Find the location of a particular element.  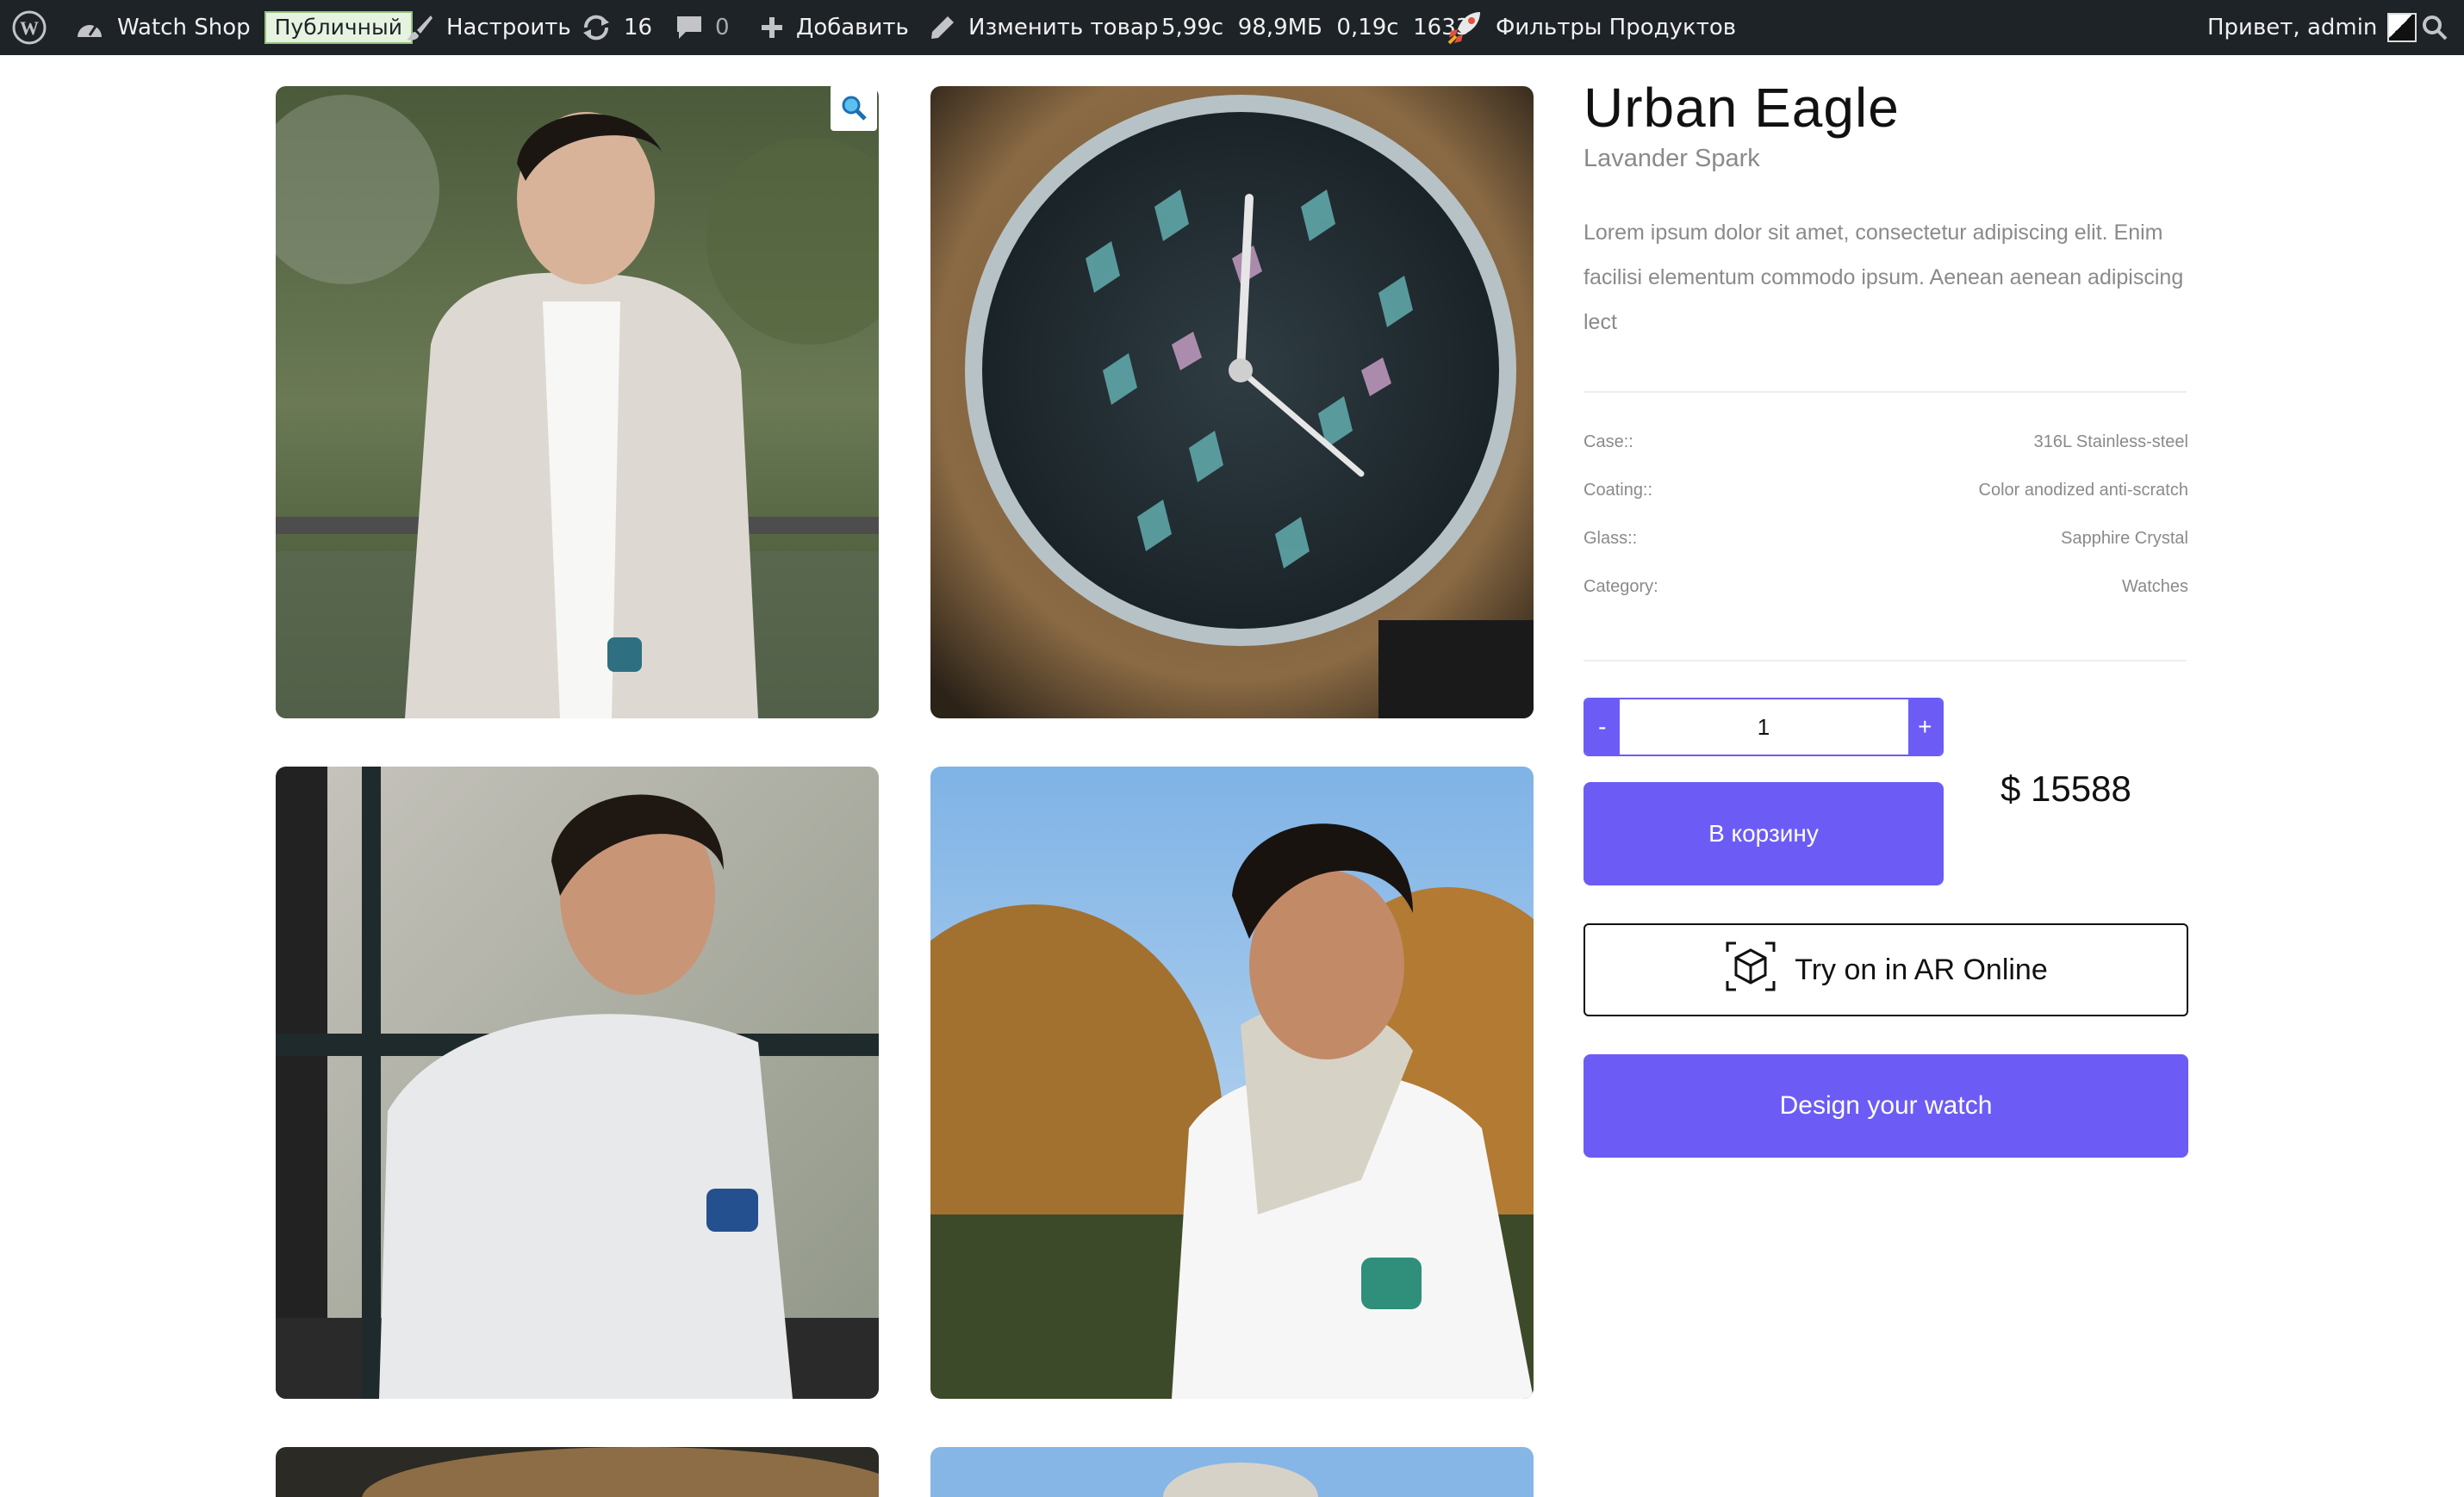

spec-value: Sapphire Crystal is located at coordinates (2124, 538).